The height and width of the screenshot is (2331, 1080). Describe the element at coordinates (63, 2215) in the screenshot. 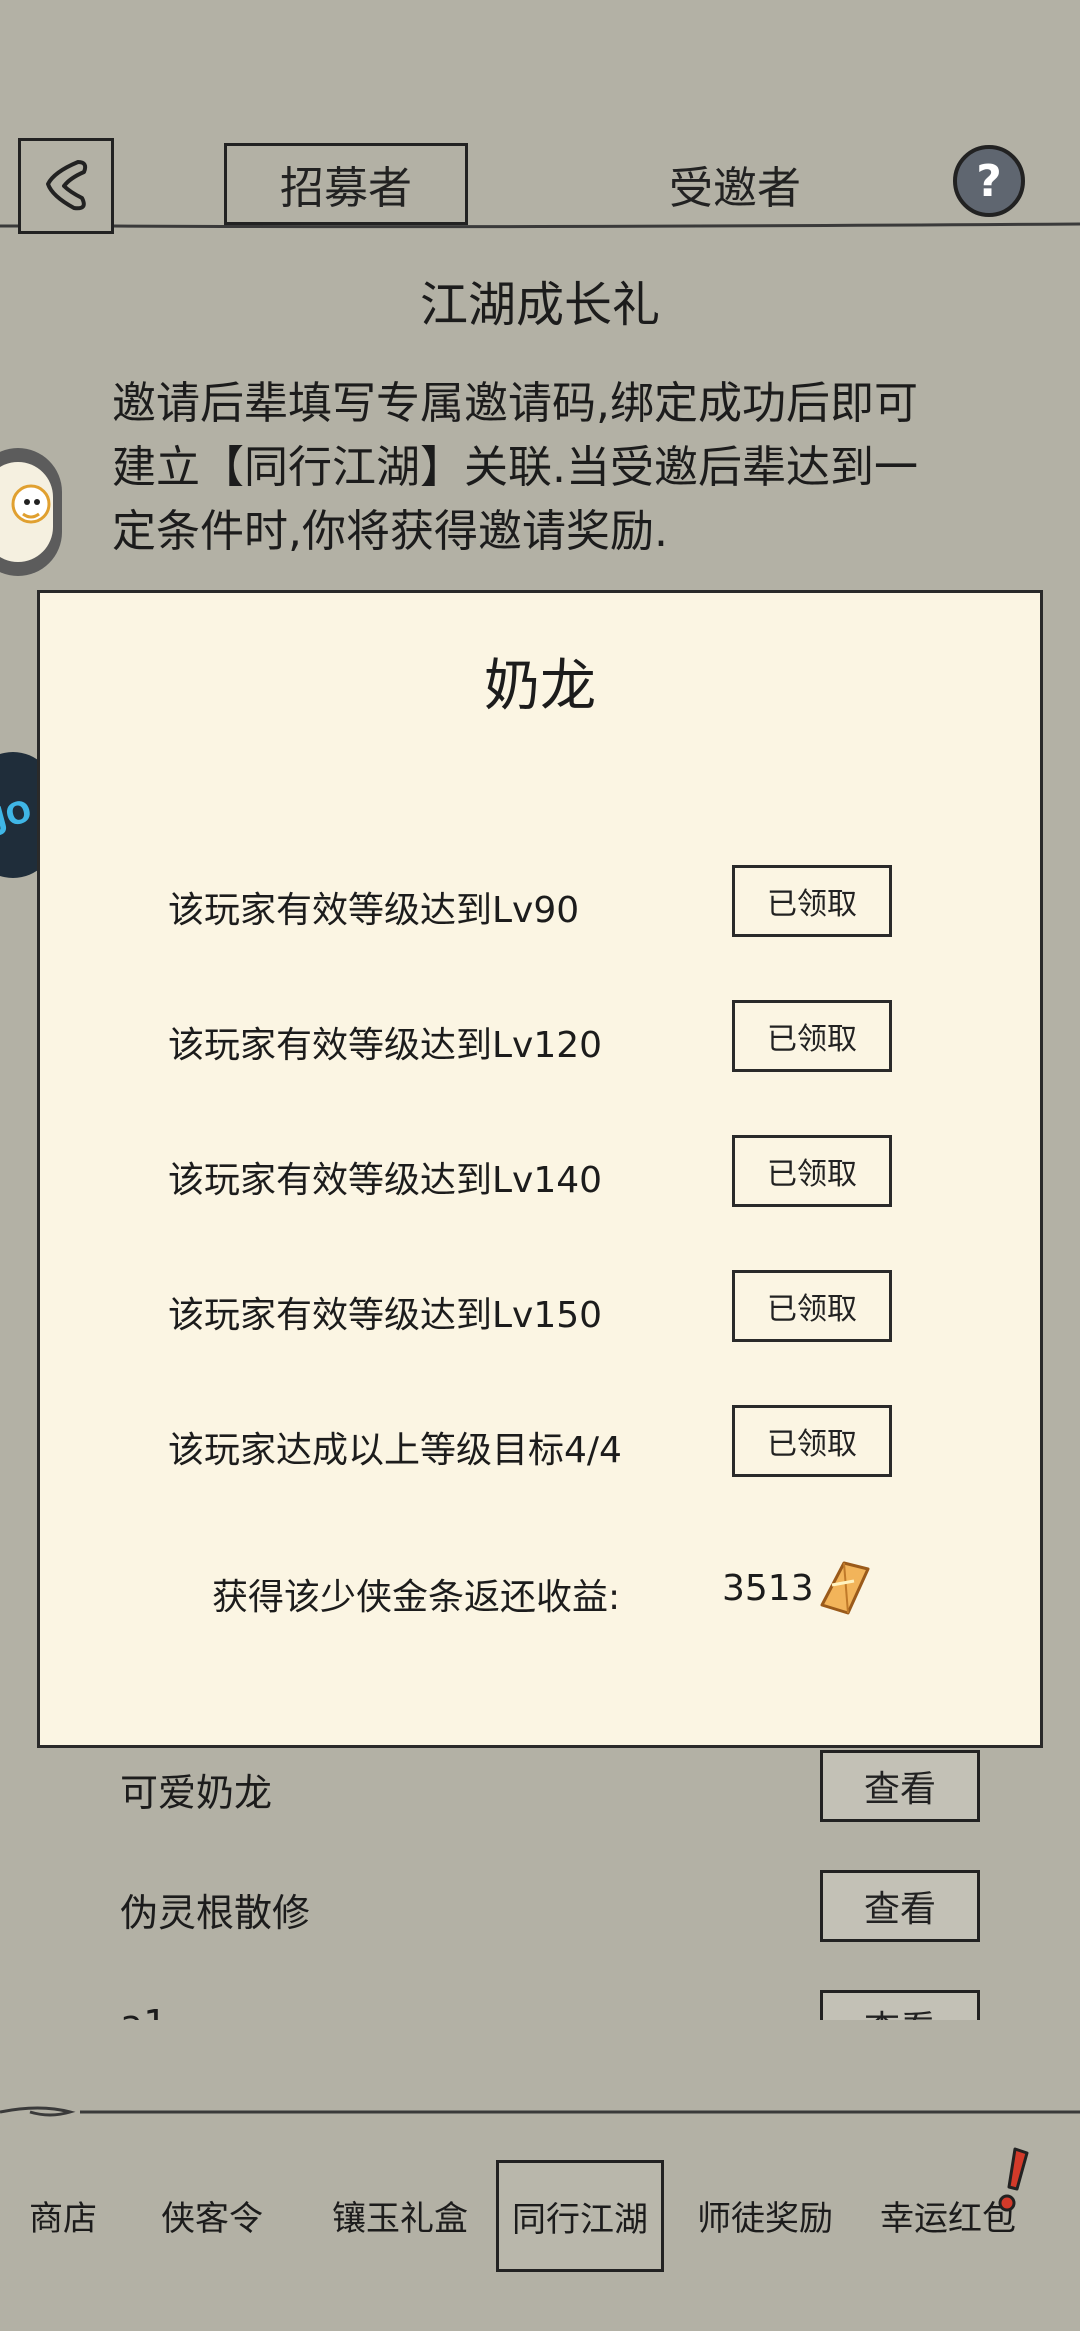

I see `nav-shop: 商店` at that location.